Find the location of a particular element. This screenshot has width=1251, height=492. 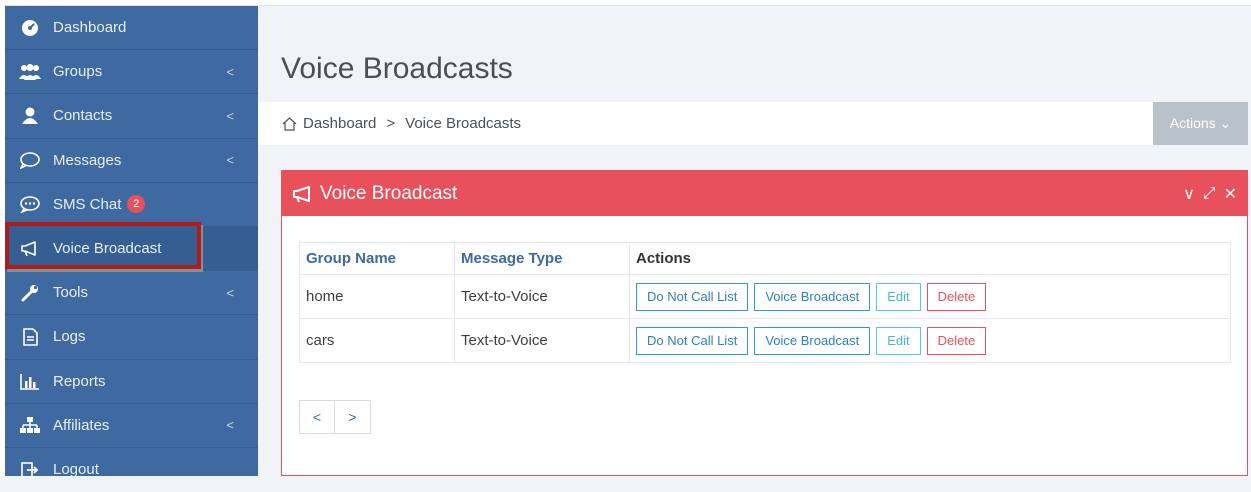

column-header-message-type: Message Type is located at coordinates (542, 258).